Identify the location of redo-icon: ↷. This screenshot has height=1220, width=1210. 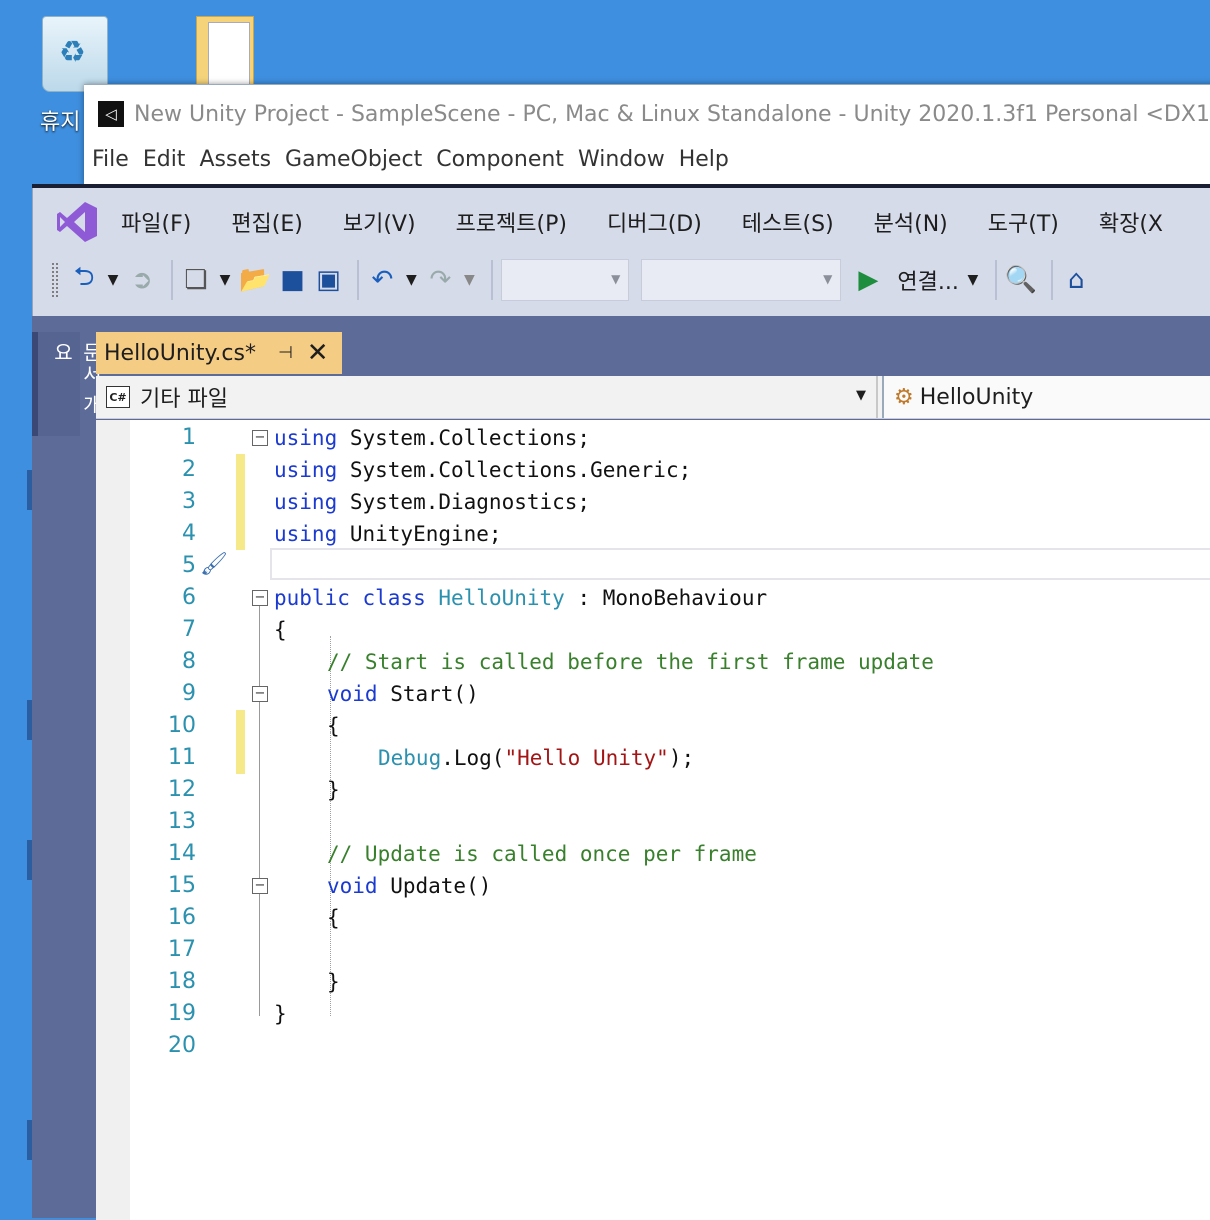
(440, 280).